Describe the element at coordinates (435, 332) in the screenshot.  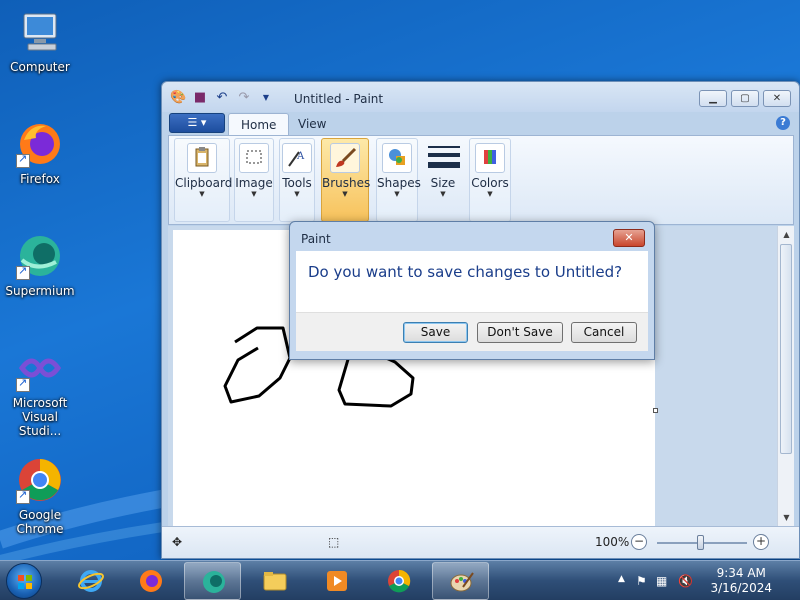
I see `save-button: Save` at that location.